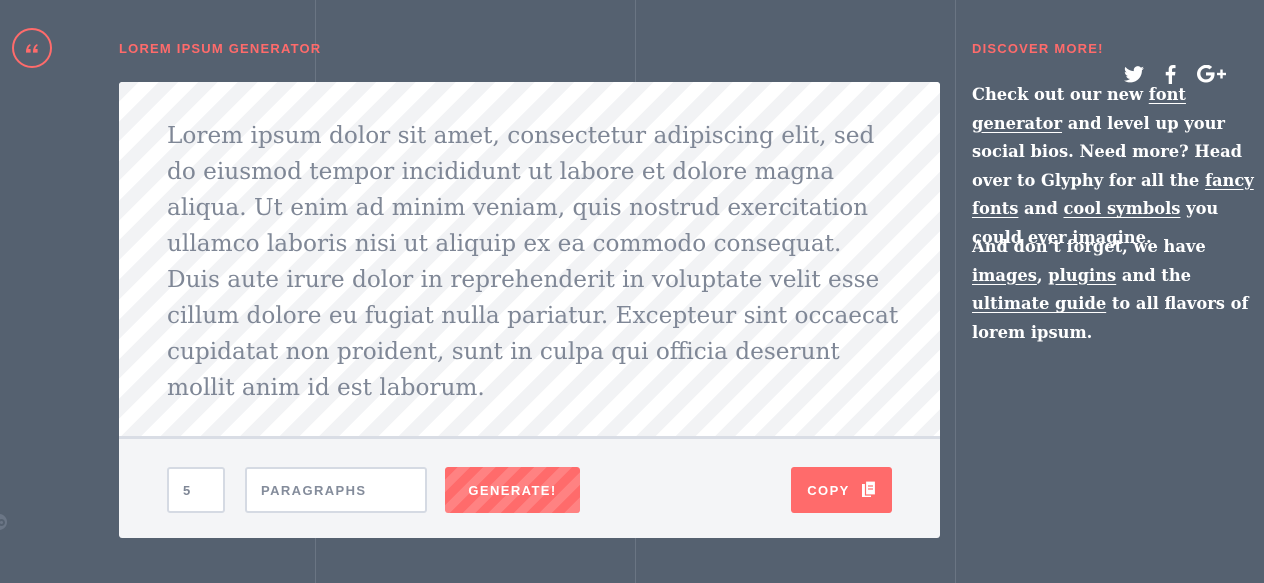 The image size is (1264, 583). What do you see at coordinates (196, 490) in the screenshot?
I see `count-input` at bounding box center [196, 490].